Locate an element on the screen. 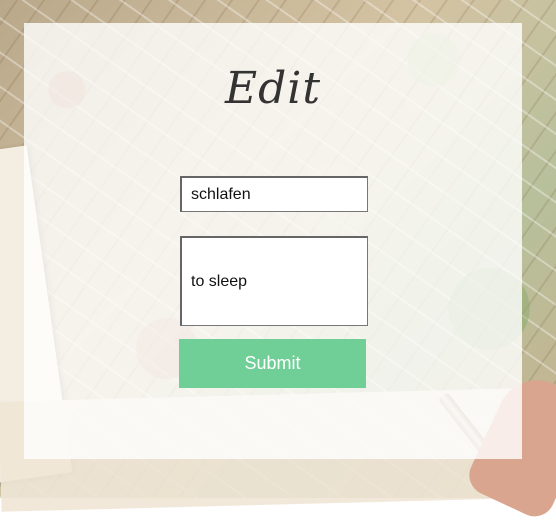 The height and width of the screenshot is (523, 556). meaning-text: to sleep is located at coordinates (219, 281).